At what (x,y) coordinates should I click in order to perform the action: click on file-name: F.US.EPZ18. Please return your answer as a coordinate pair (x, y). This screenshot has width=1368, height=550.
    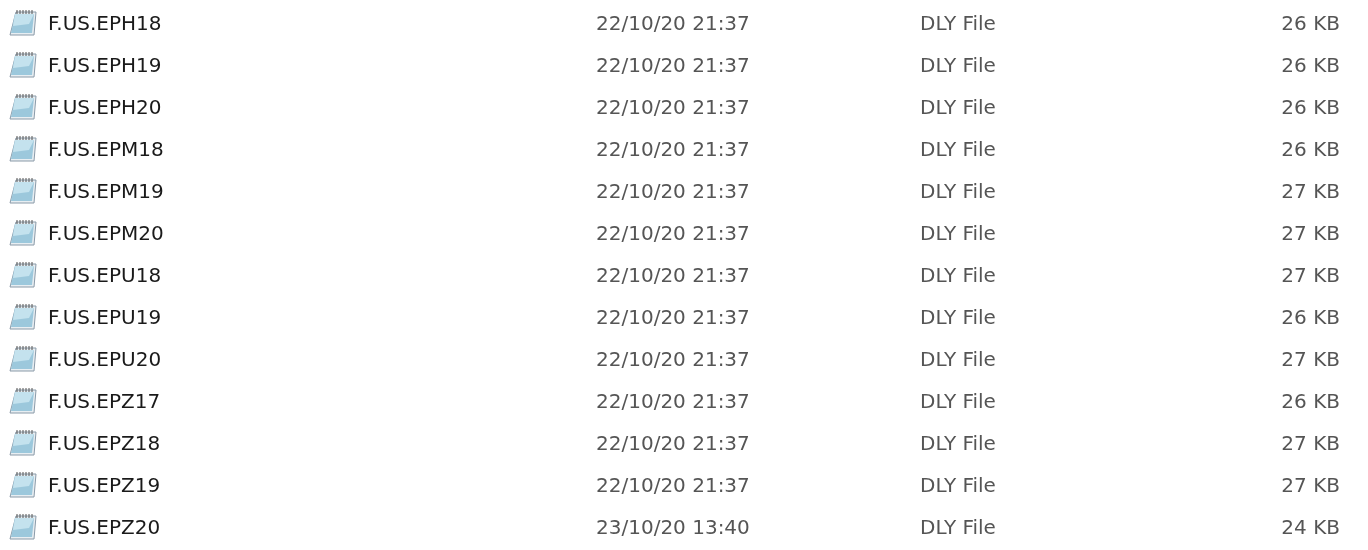
    Looking at the image, I should click on (322, 443).